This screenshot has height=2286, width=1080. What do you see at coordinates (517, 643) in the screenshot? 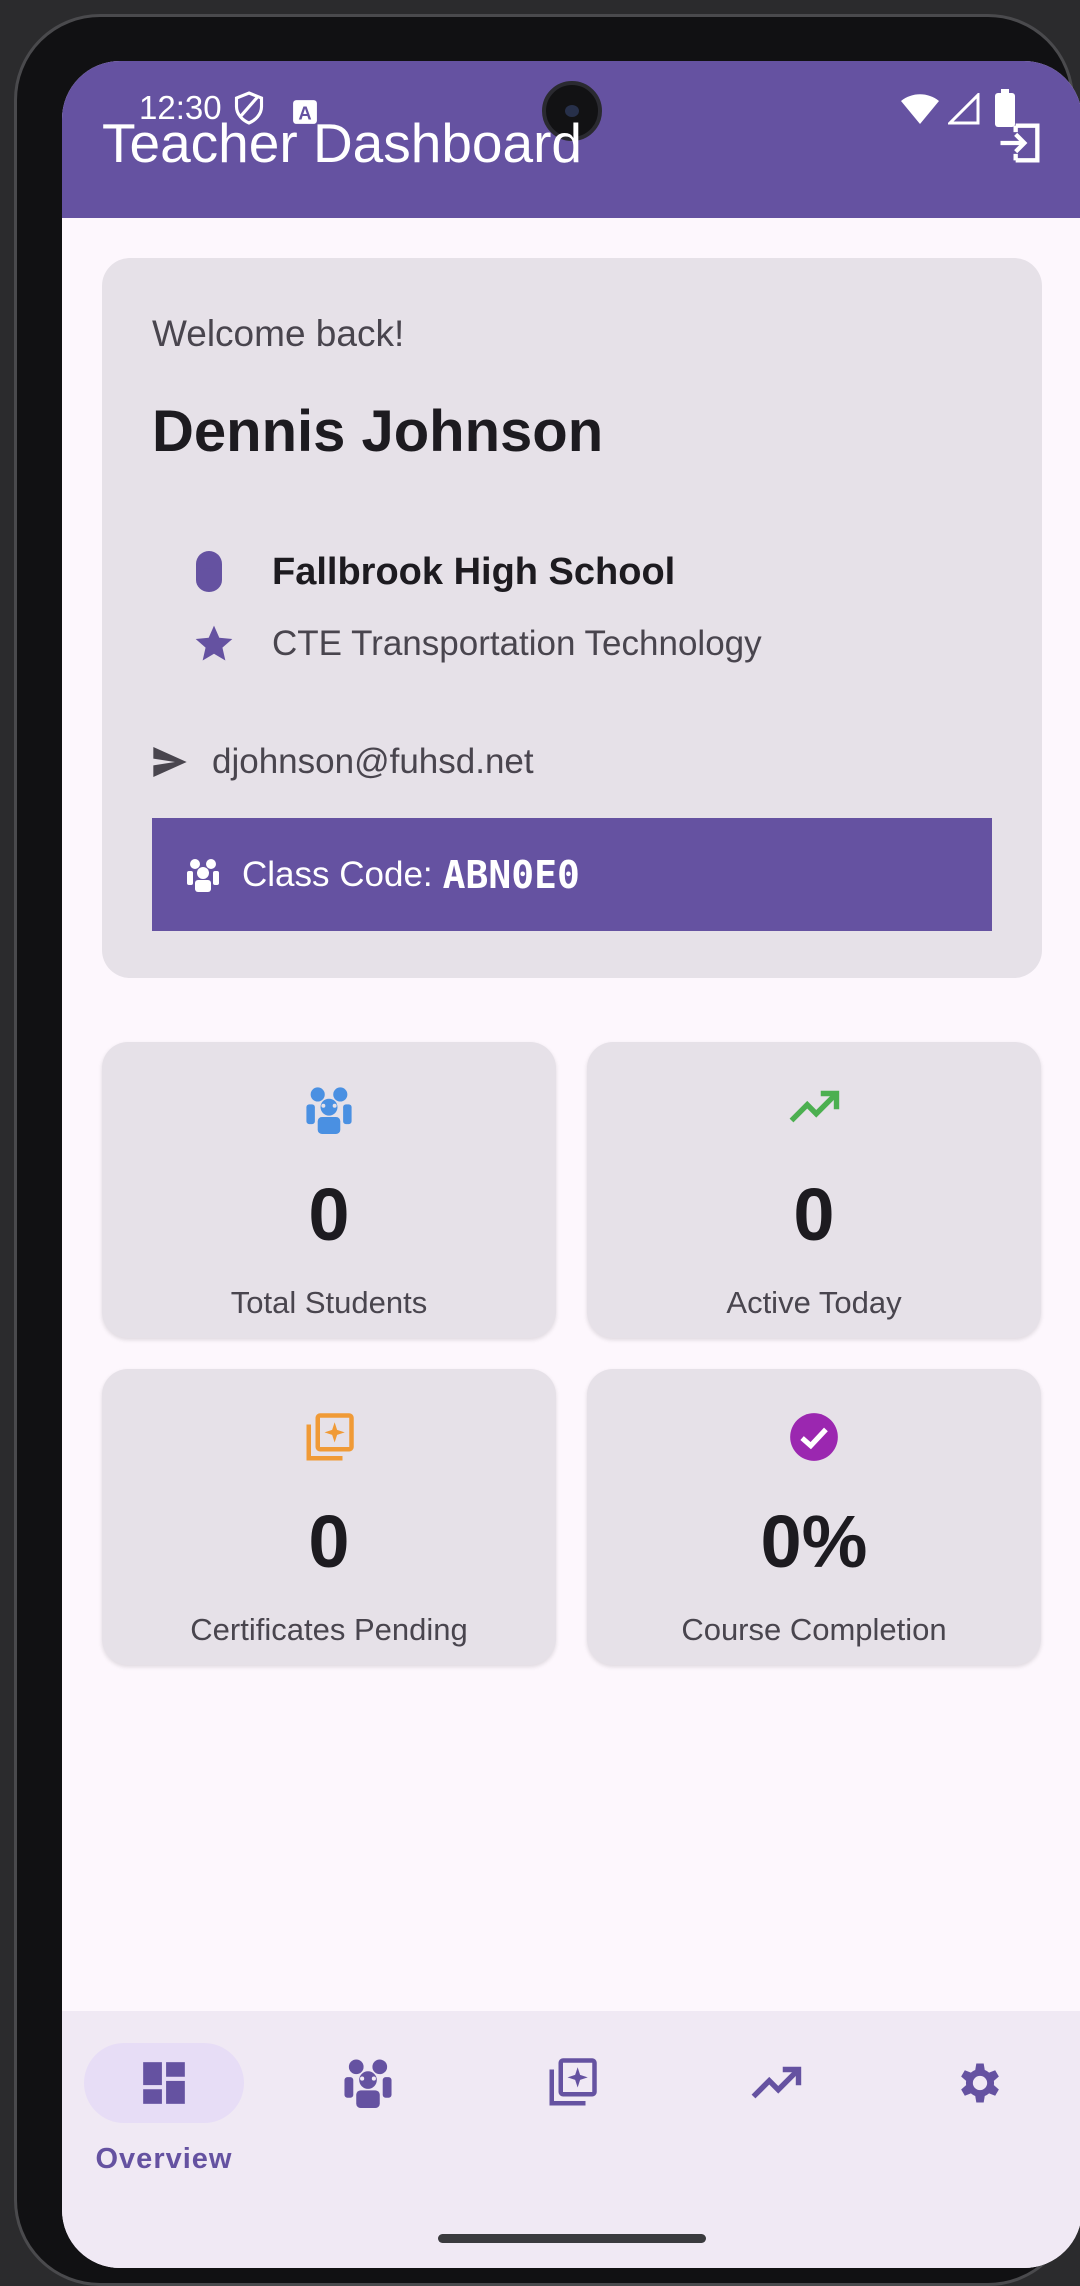
I see `program-name: CTE Transportation Technology` at bounding box center [517, 643].